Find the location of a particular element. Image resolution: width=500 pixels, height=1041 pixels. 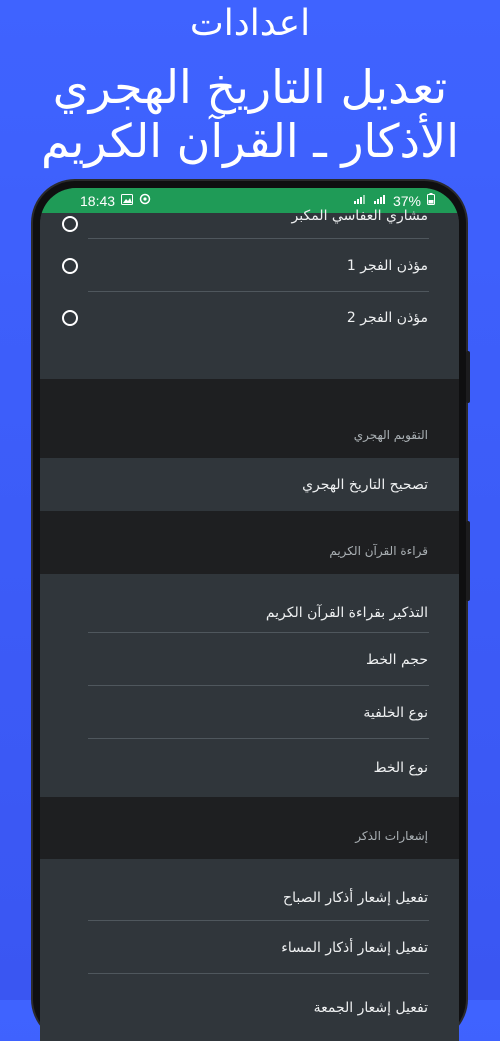

item-label: تصحيح التاريخ الهجري is located at coordinates (365, 484).